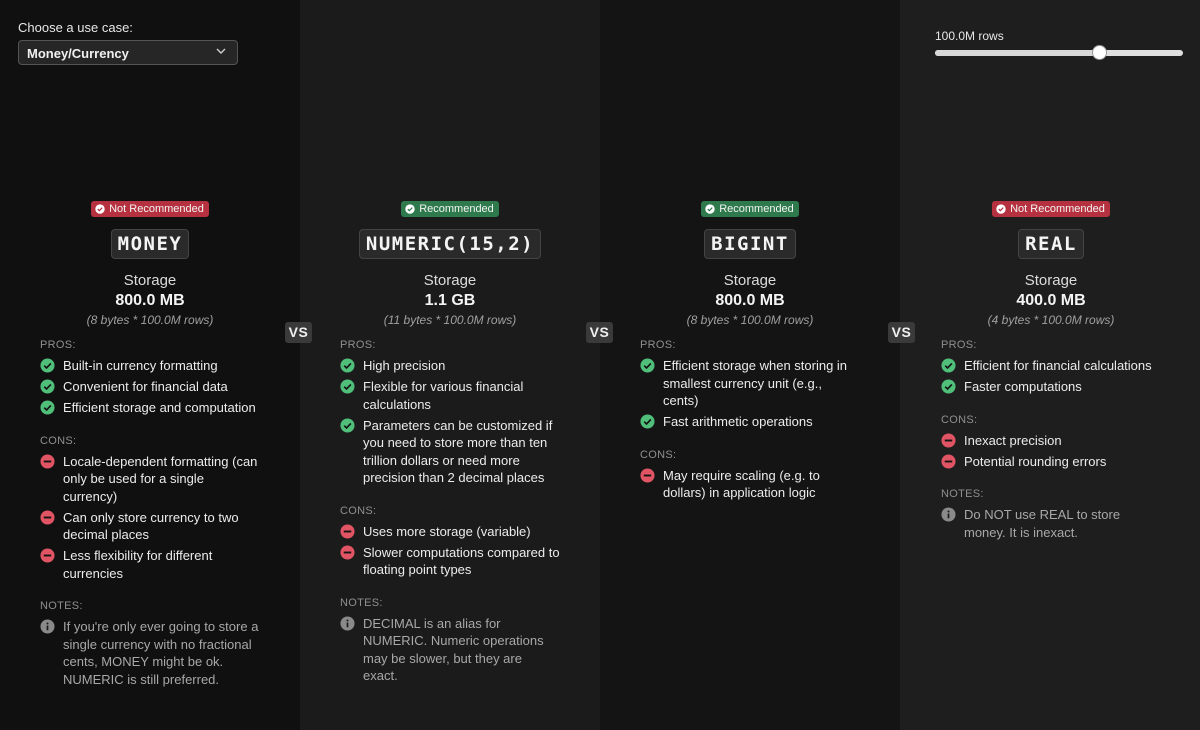 This screenshot has width=1200, height=730. I want to click on rows-slider, so click(1059, 52).